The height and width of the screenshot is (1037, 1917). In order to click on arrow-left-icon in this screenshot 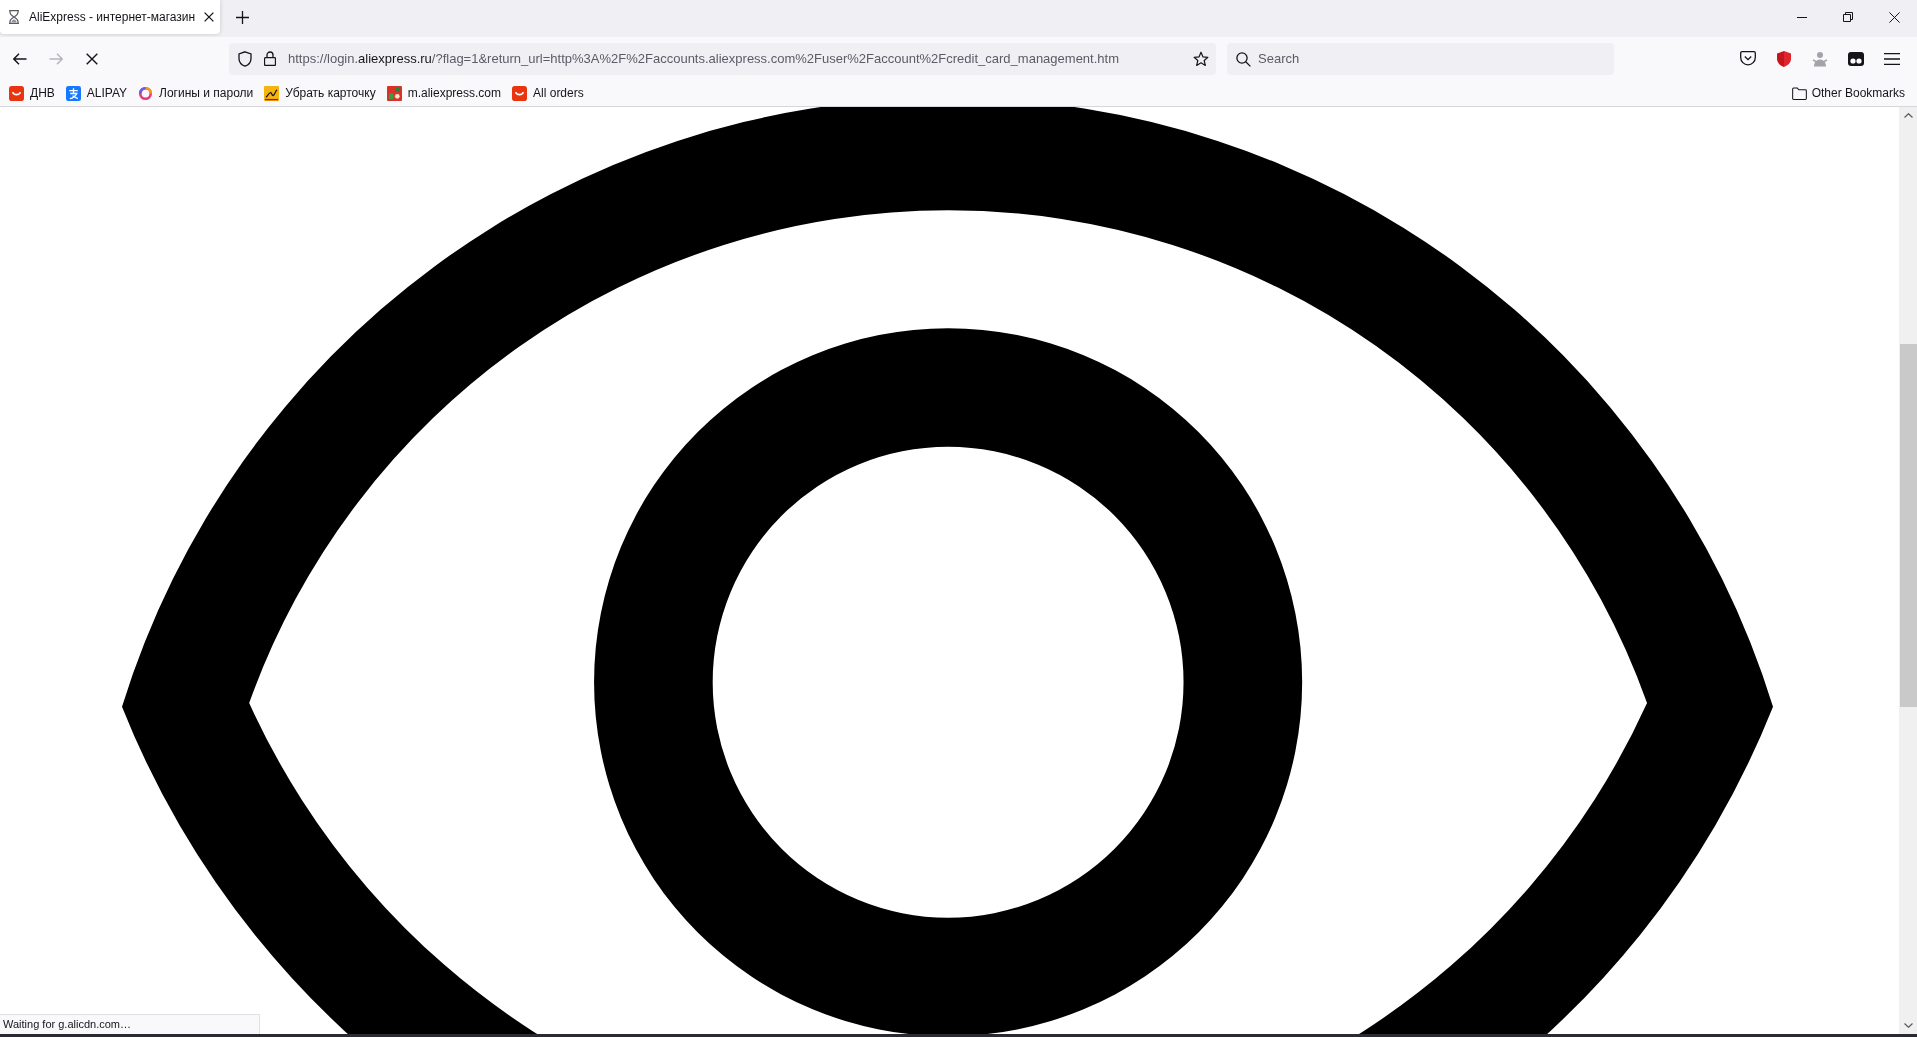, I will do `click(20, 58)`.